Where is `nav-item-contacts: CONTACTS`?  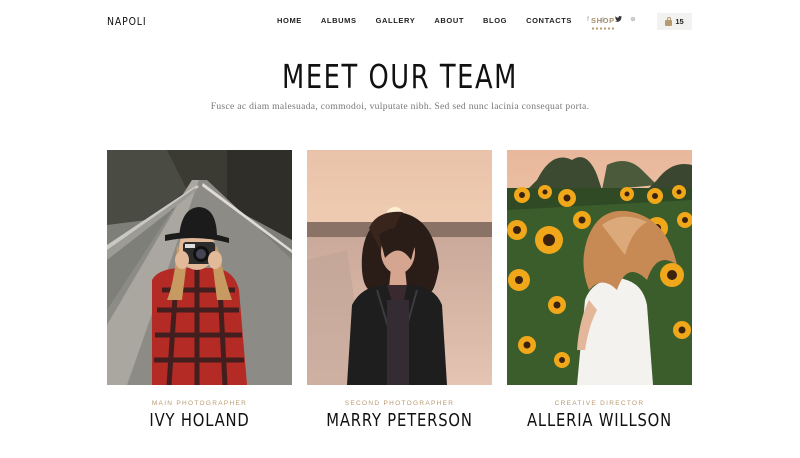 nav-item-contacts: CONTACTS is located at coordinates (549, 20).